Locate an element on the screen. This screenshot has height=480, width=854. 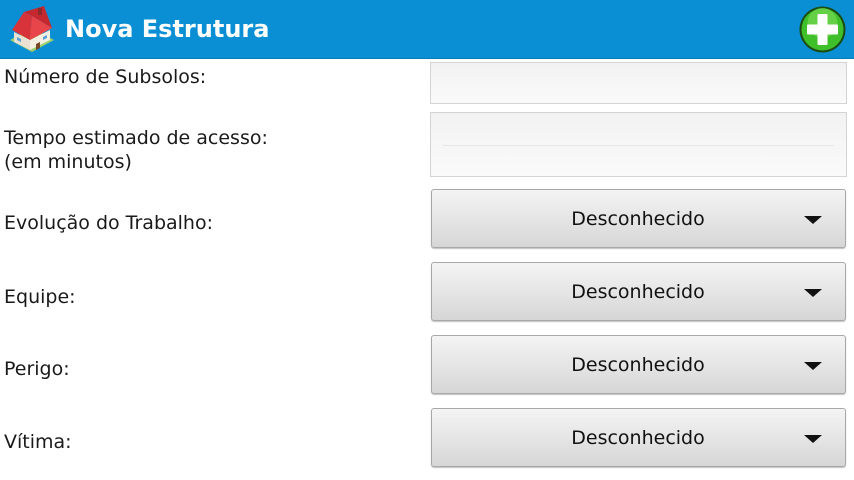
add-button is located at coordinates (822, 29).